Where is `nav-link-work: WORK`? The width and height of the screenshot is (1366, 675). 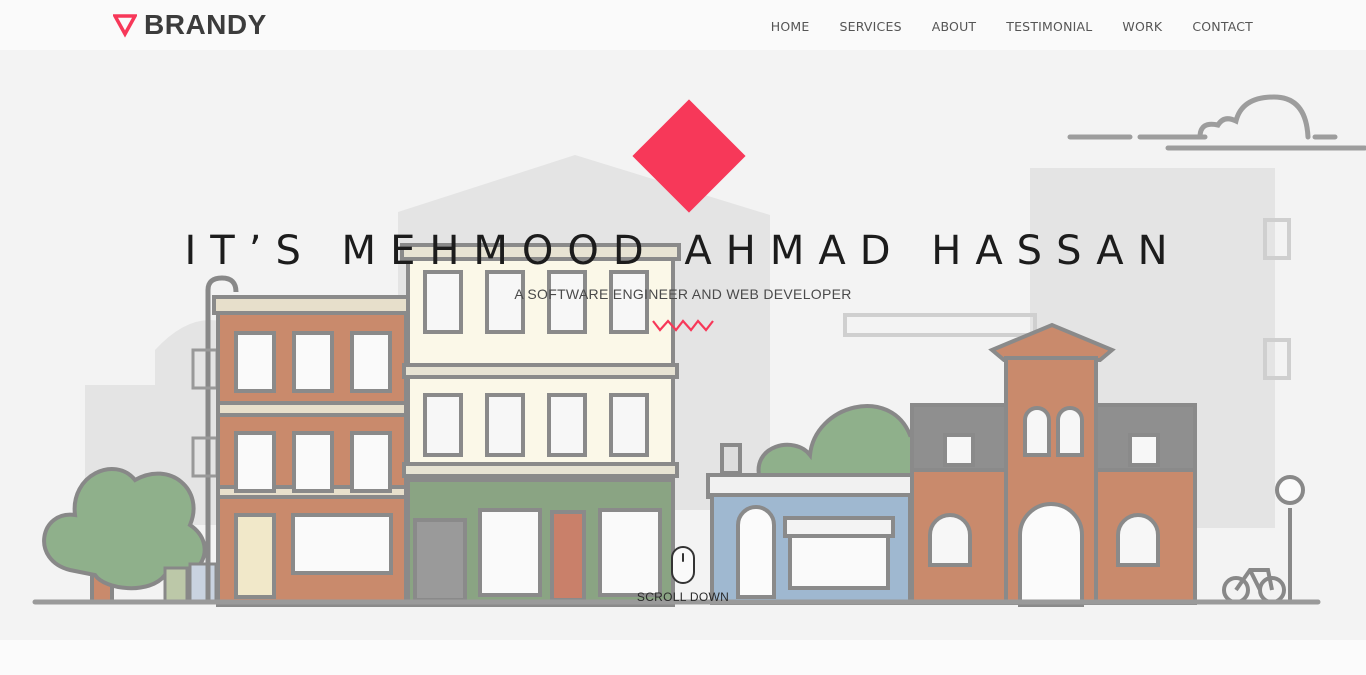 nav-link-work: WORK is located at coordinates (1142, 26).